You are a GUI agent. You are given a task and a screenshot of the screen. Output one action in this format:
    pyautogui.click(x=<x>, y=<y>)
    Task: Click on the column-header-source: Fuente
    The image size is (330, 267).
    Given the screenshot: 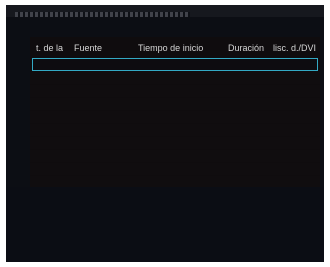 What is the action you would take?
    pyautogui.click(x=88, y=48)
    